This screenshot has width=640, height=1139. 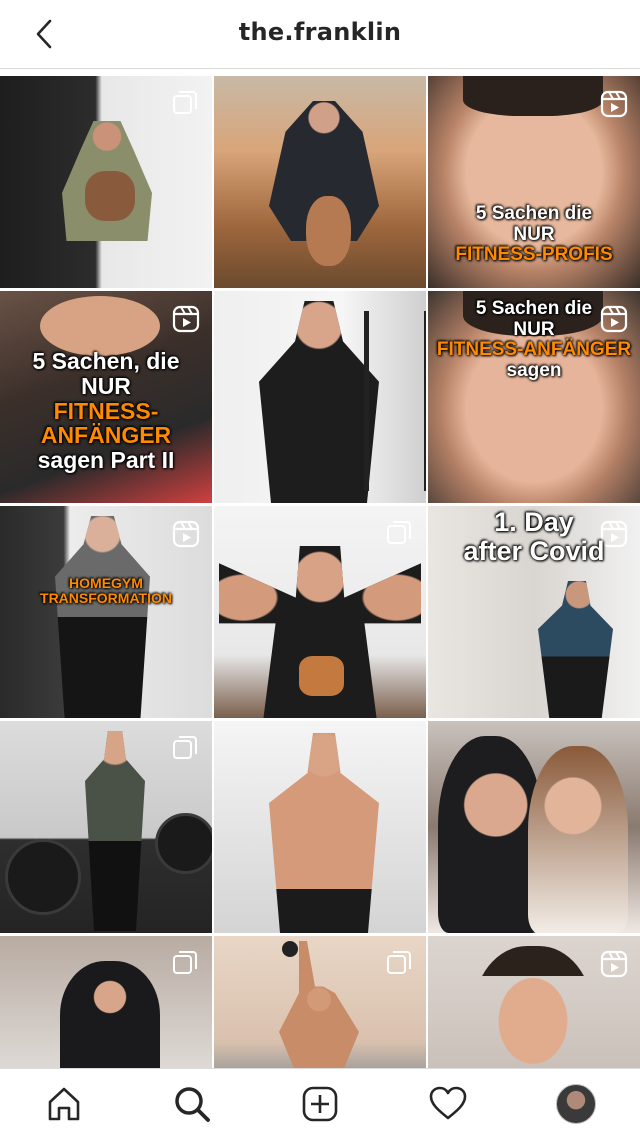 I want to click on bottom-nav, so click(x=320, y=1103).